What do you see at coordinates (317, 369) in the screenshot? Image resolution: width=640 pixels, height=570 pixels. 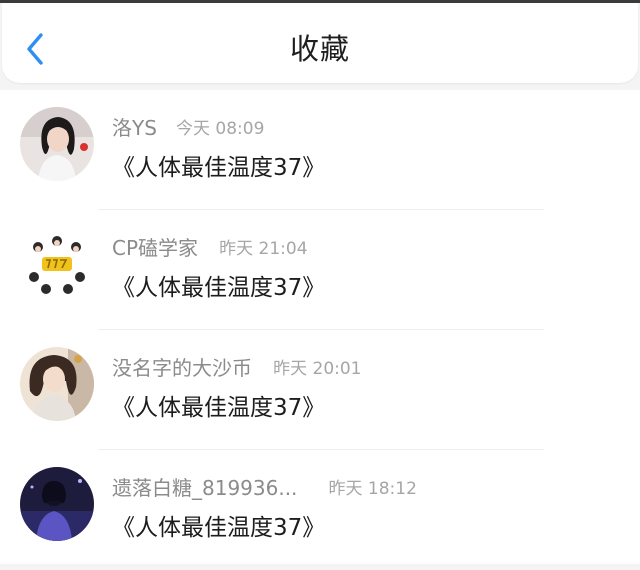 I see `timestamp: 昨天 20:01` at bounding box center [317, 369].